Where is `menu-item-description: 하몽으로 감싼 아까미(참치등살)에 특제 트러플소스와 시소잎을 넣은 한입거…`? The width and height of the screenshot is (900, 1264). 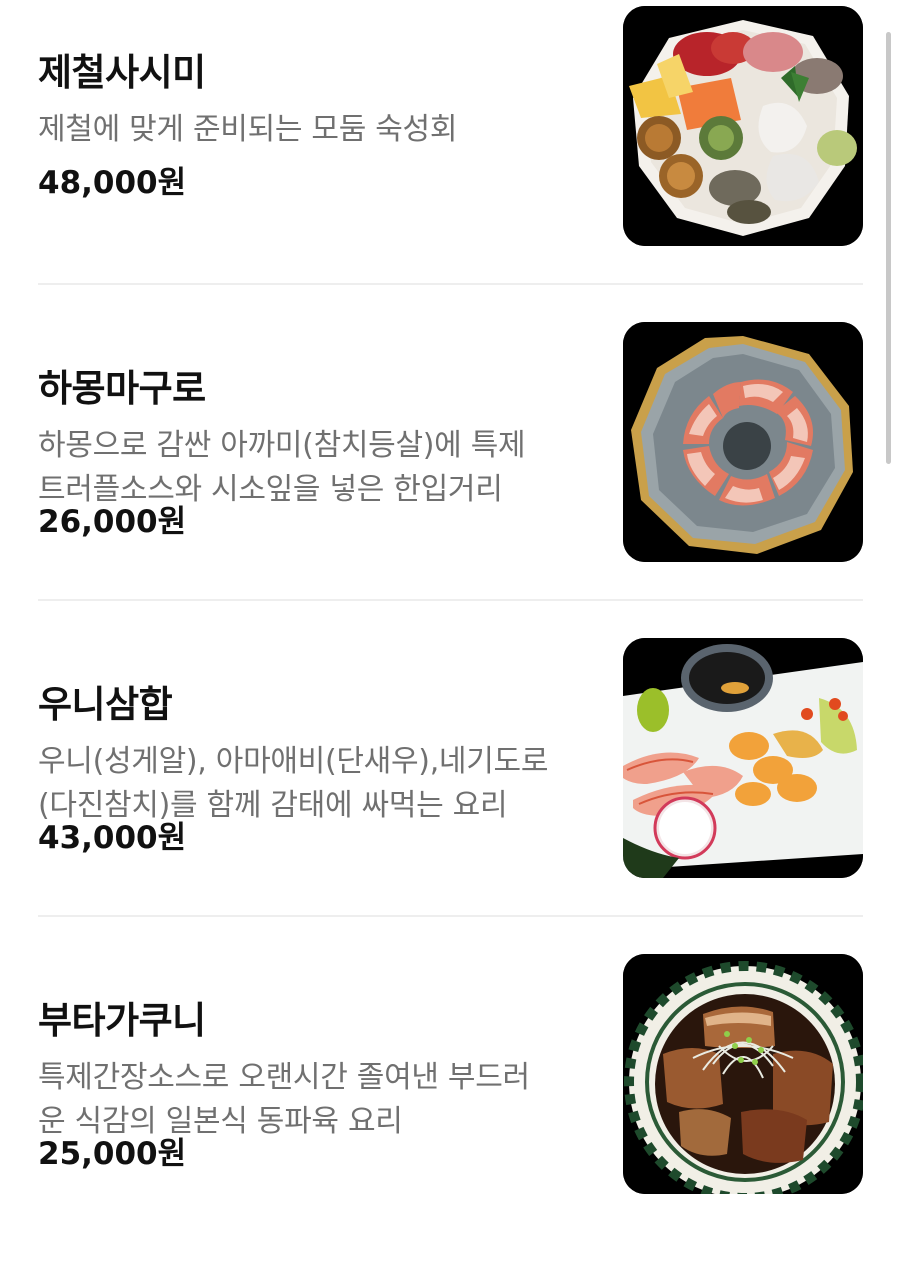
menu-item-description: 하몽으로 감싼 아까미(참치등살)에 특제 트러플소스와 시소잎을 넣은 한입거… is located at coordinates (318, 468).